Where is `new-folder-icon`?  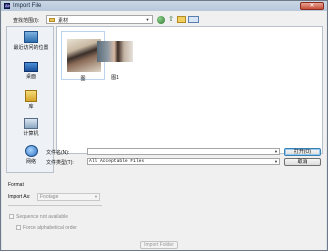 new-folder-icon is located at coordinates (181, 19).